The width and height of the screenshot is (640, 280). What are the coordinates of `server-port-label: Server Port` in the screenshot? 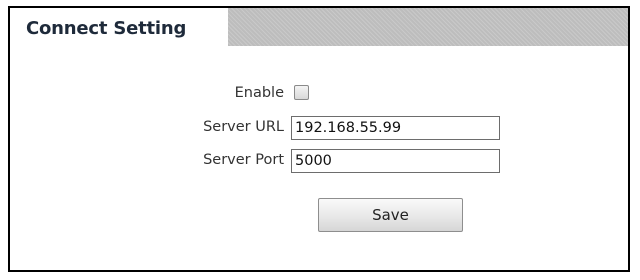 It's located at (243, 160).